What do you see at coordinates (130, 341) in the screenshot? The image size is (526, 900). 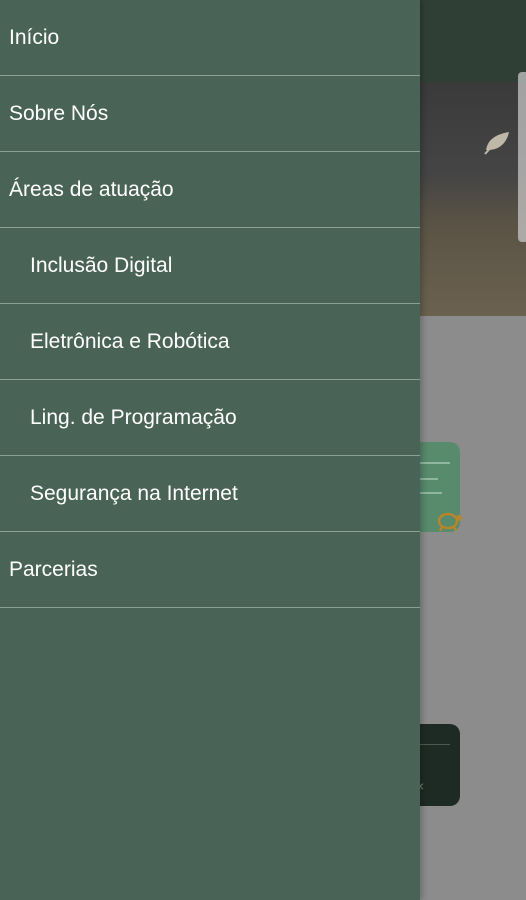 I see `menu-item-label: Eletrônica e Robótica` at bounding box center [130, 341].